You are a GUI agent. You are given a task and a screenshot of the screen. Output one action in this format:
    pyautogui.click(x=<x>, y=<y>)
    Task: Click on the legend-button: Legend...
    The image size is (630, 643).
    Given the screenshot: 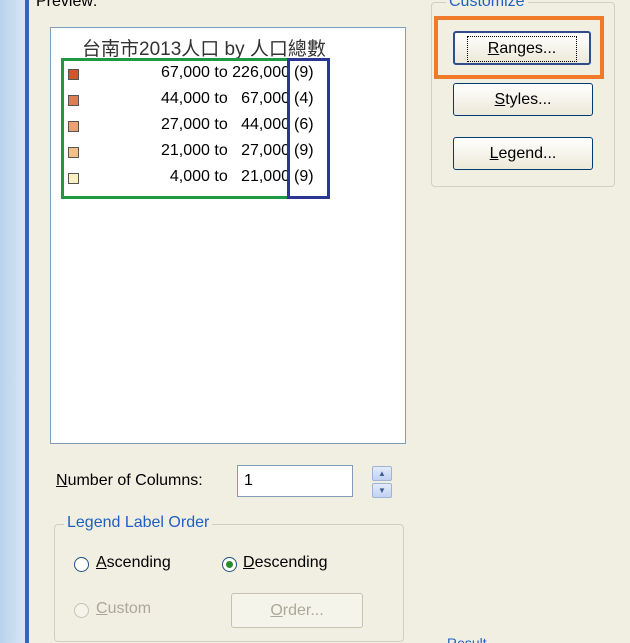 What is the action you would take?
    pyautogui.click(x=523, y=153)
    